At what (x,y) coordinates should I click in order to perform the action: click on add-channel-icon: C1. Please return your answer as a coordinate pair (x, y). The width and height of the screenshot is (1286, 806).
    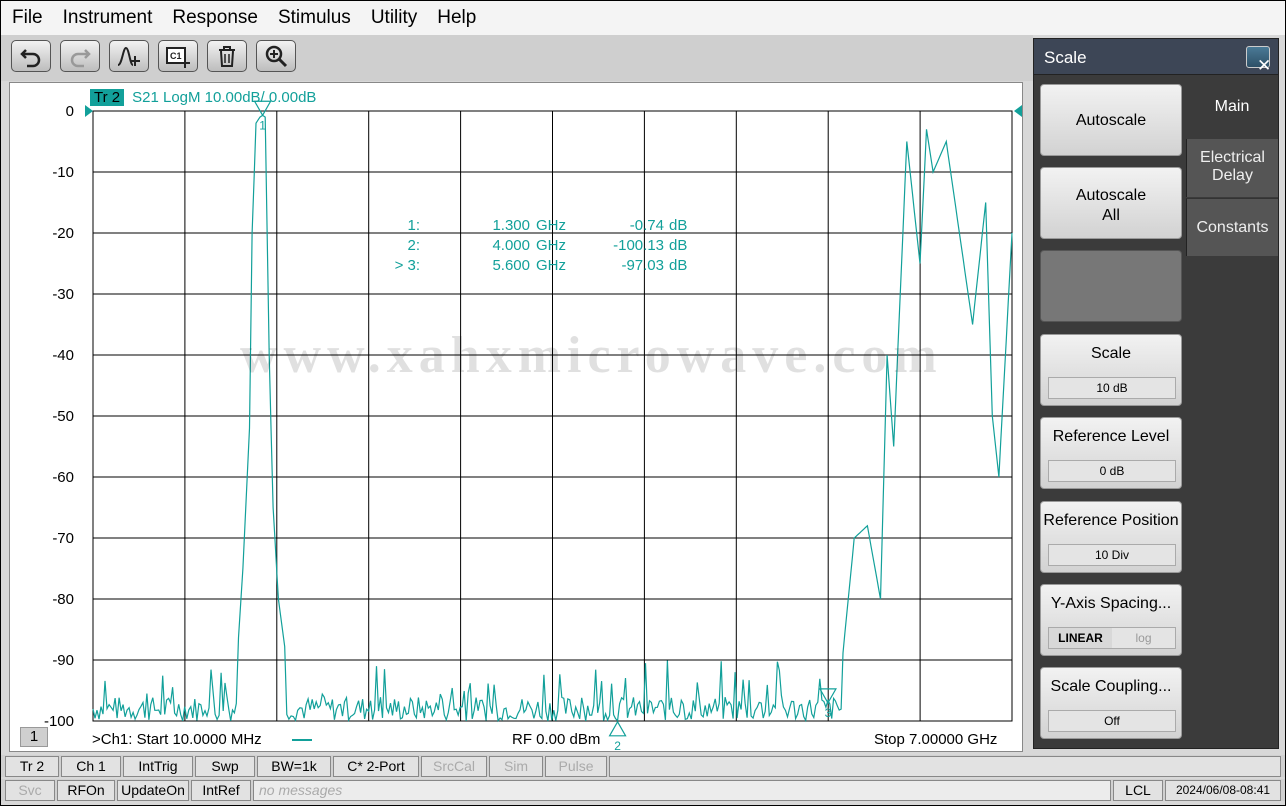
    Looking at the image, I should click on (178, 57).